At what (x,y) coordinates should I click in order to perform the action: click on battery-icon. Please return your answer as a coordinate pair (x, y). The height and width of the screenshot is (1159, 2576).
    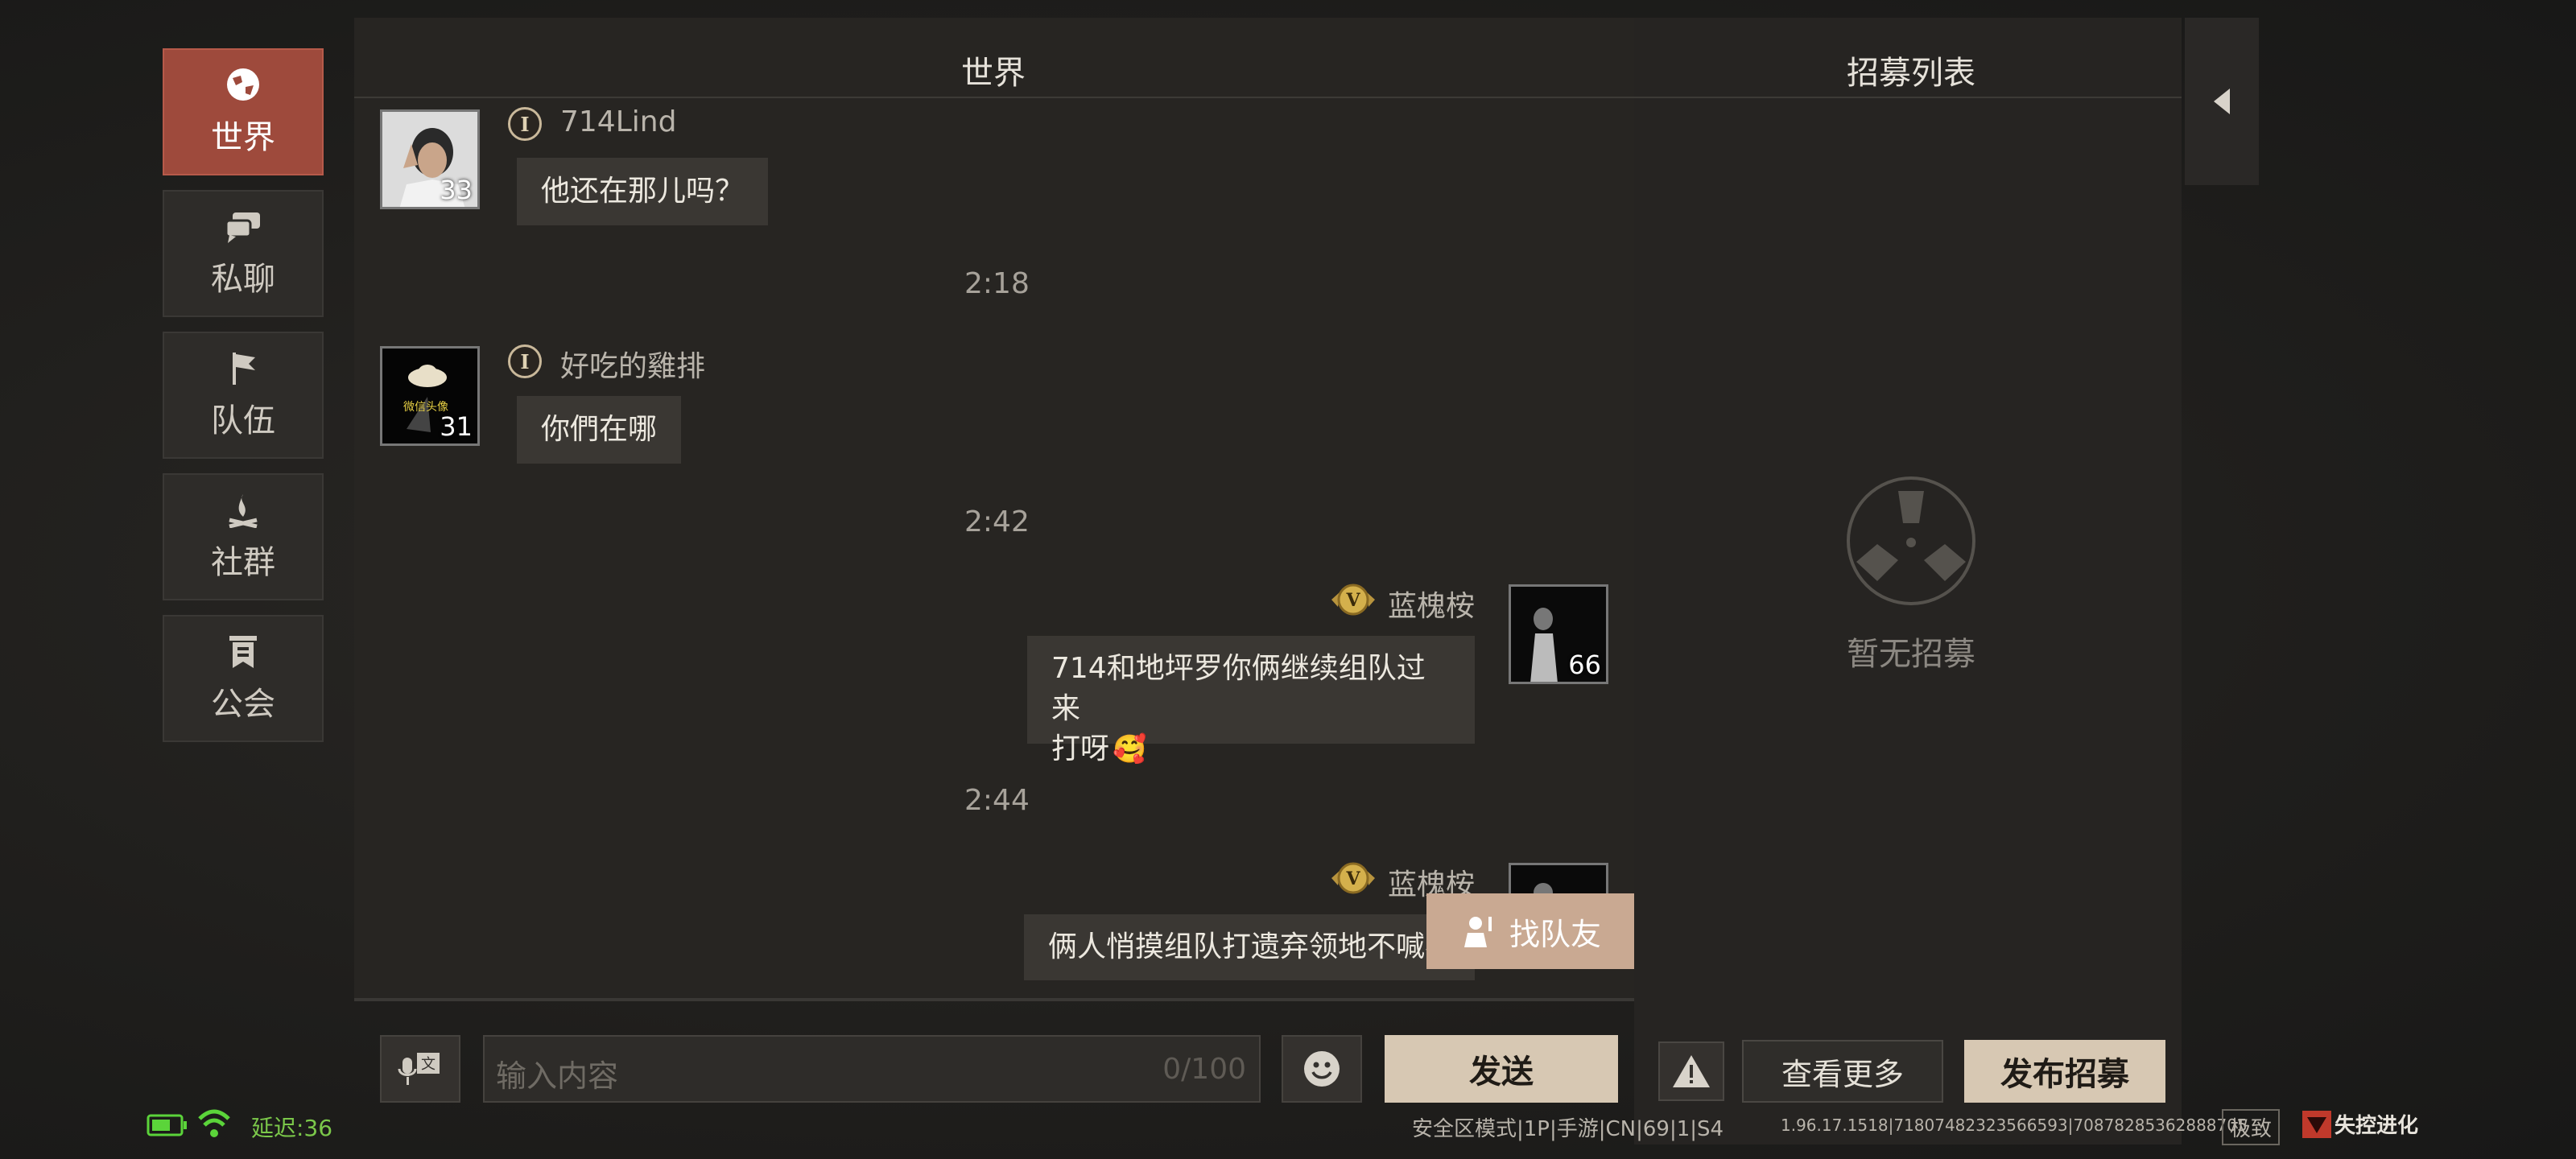
    Looking at the image, I should click on (167, 1125).